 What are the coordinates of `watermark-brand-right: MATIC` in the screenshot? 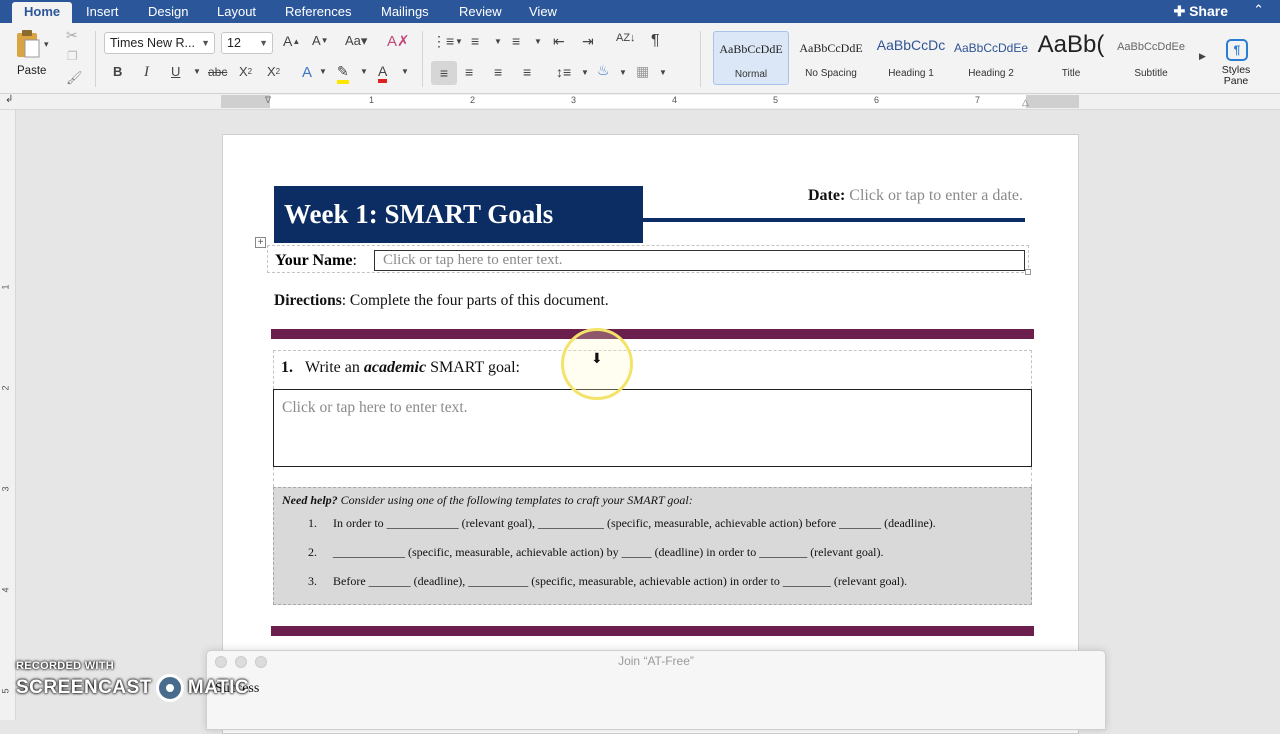 It's located at (218, 687).